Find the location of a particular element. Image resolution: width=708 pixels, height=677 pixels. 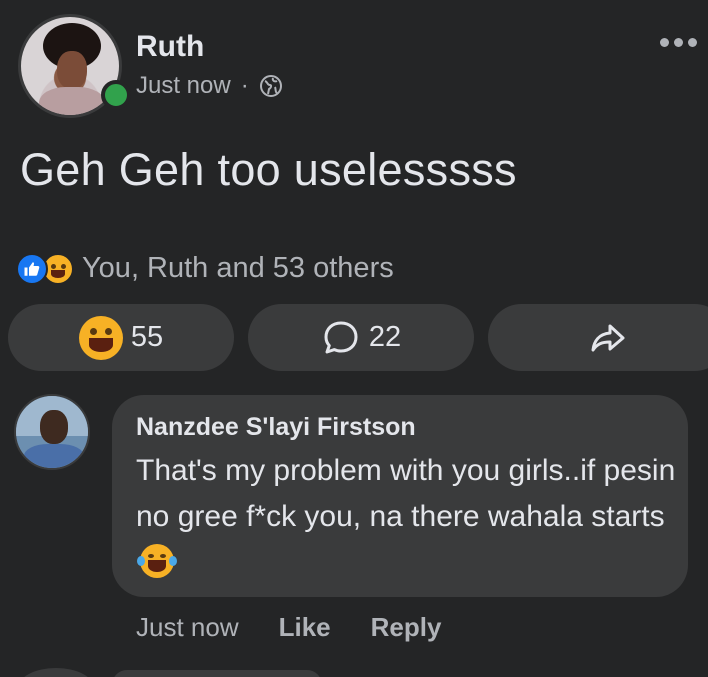

post-text: Geh Geh too uselesssss is located at coordinates (268, 169).